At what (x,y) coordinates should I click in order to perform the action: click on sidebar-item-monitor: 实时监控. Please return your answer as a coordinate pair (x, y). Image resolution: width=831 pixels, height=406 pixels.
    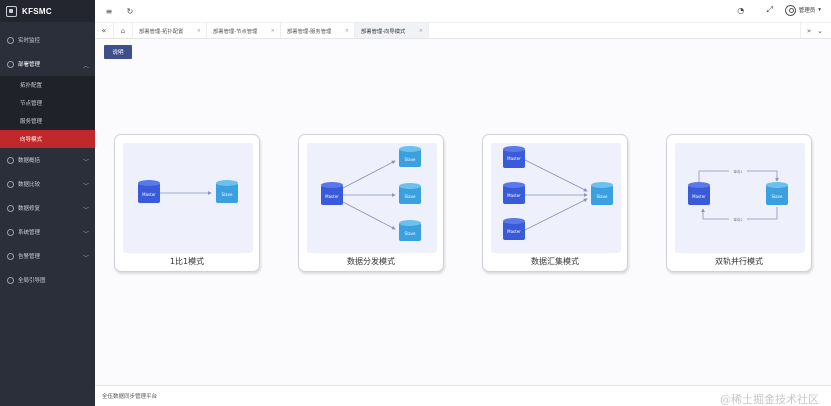
    Looking at the image, I should click on (47, 40).